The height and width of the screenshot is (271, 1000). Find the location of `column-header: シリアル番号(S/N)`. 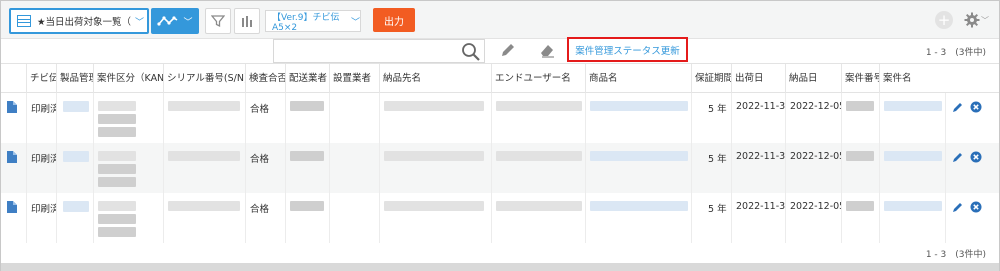

column-header: シリアル番号(S/N) is located at coordinates (204, 79).